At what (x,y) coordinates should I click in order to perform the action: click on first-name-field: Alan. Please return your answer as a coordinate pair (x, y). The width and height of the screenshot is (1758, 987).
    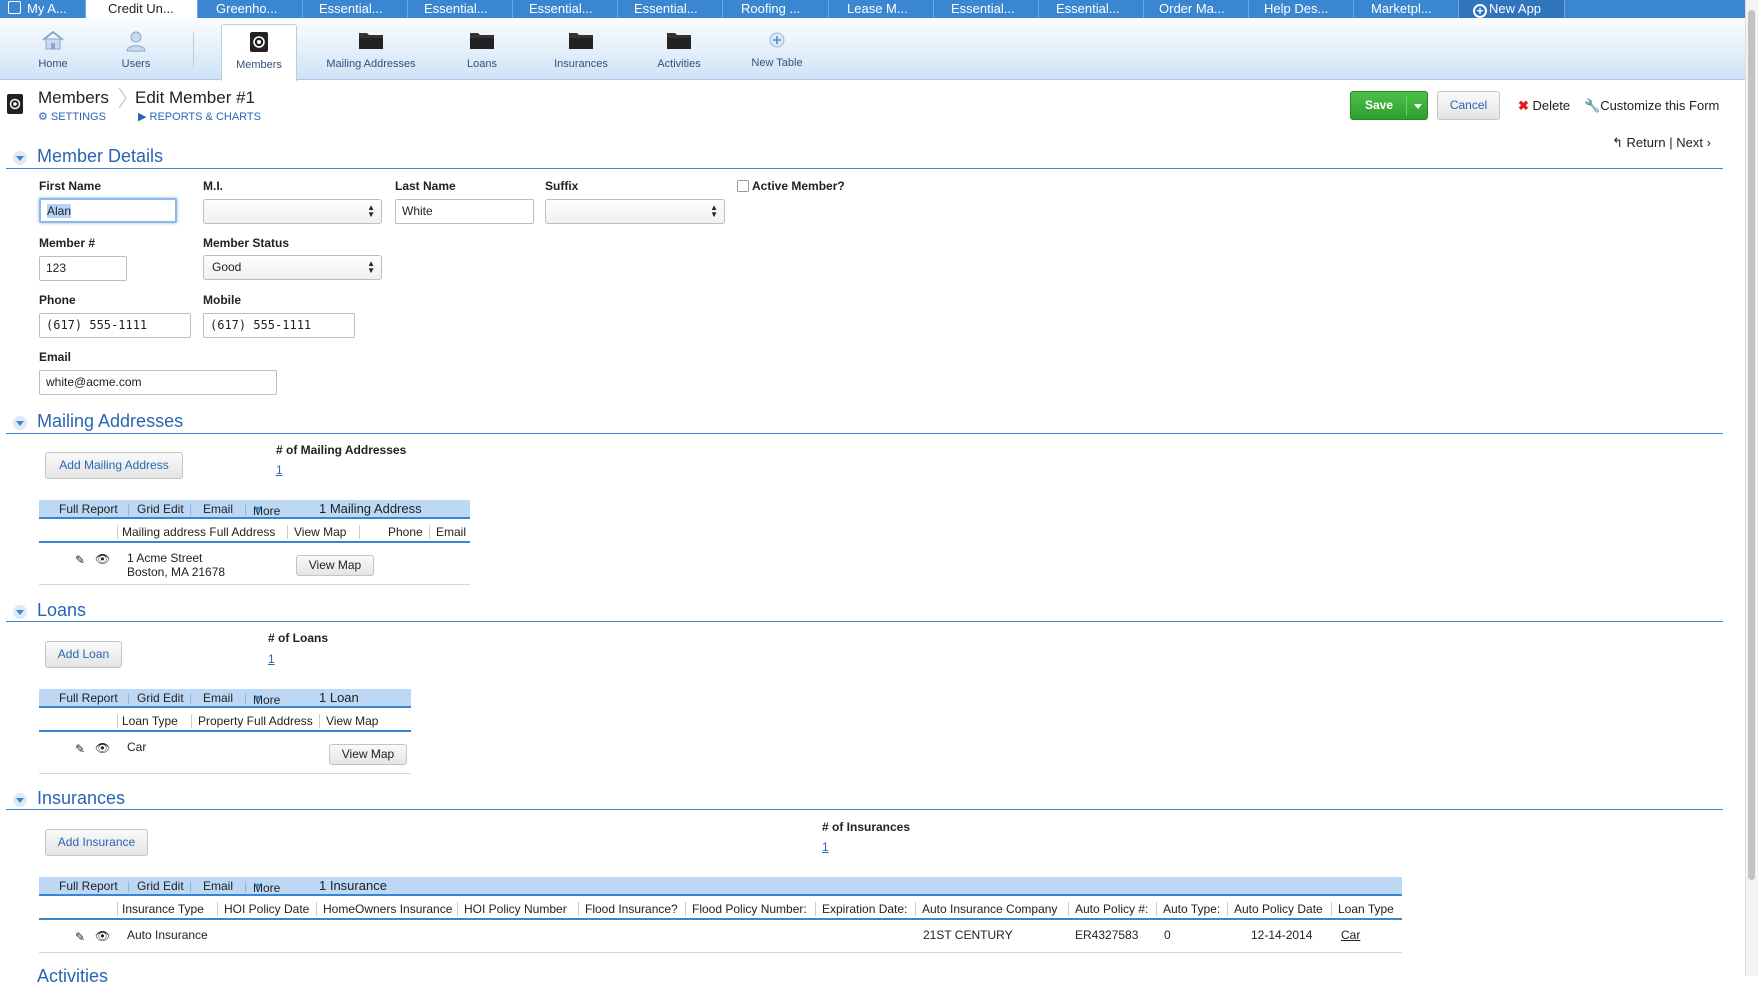
    Looking at the image, I should click on (108, 210).